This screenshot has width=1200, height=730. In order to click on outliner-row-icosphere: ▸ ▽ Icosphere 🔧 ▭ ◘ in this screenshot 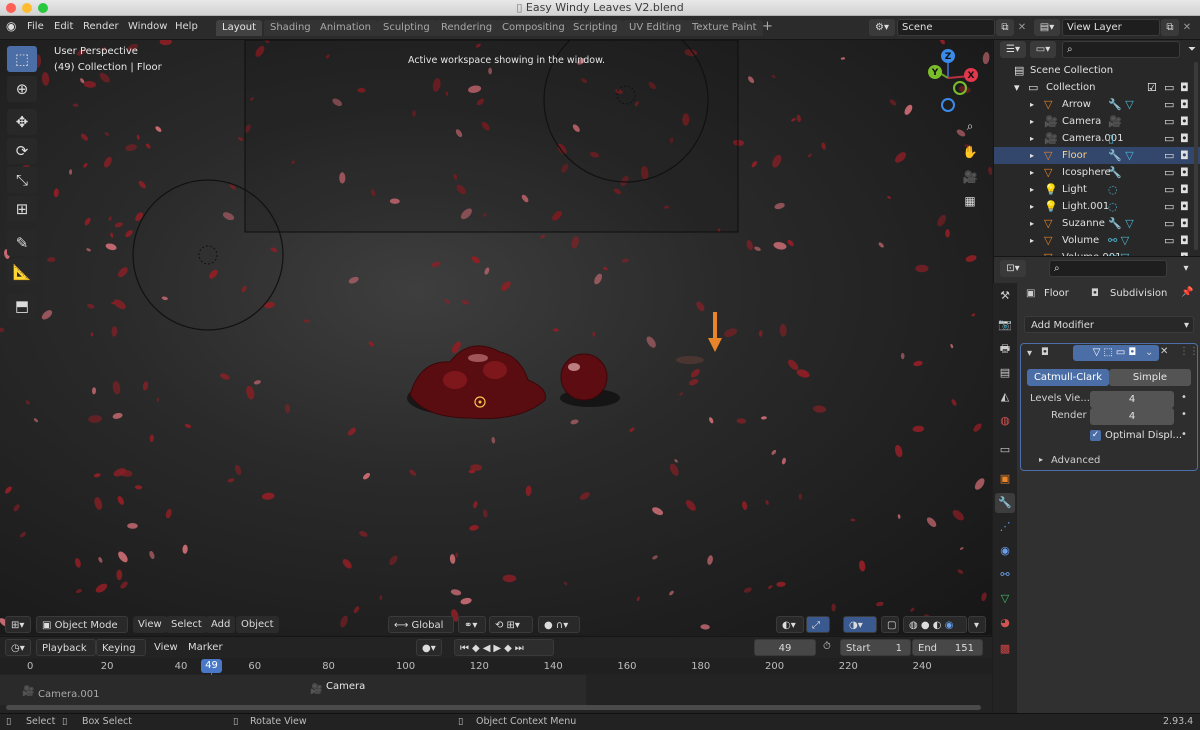, I will do `click(1097, 172)`.